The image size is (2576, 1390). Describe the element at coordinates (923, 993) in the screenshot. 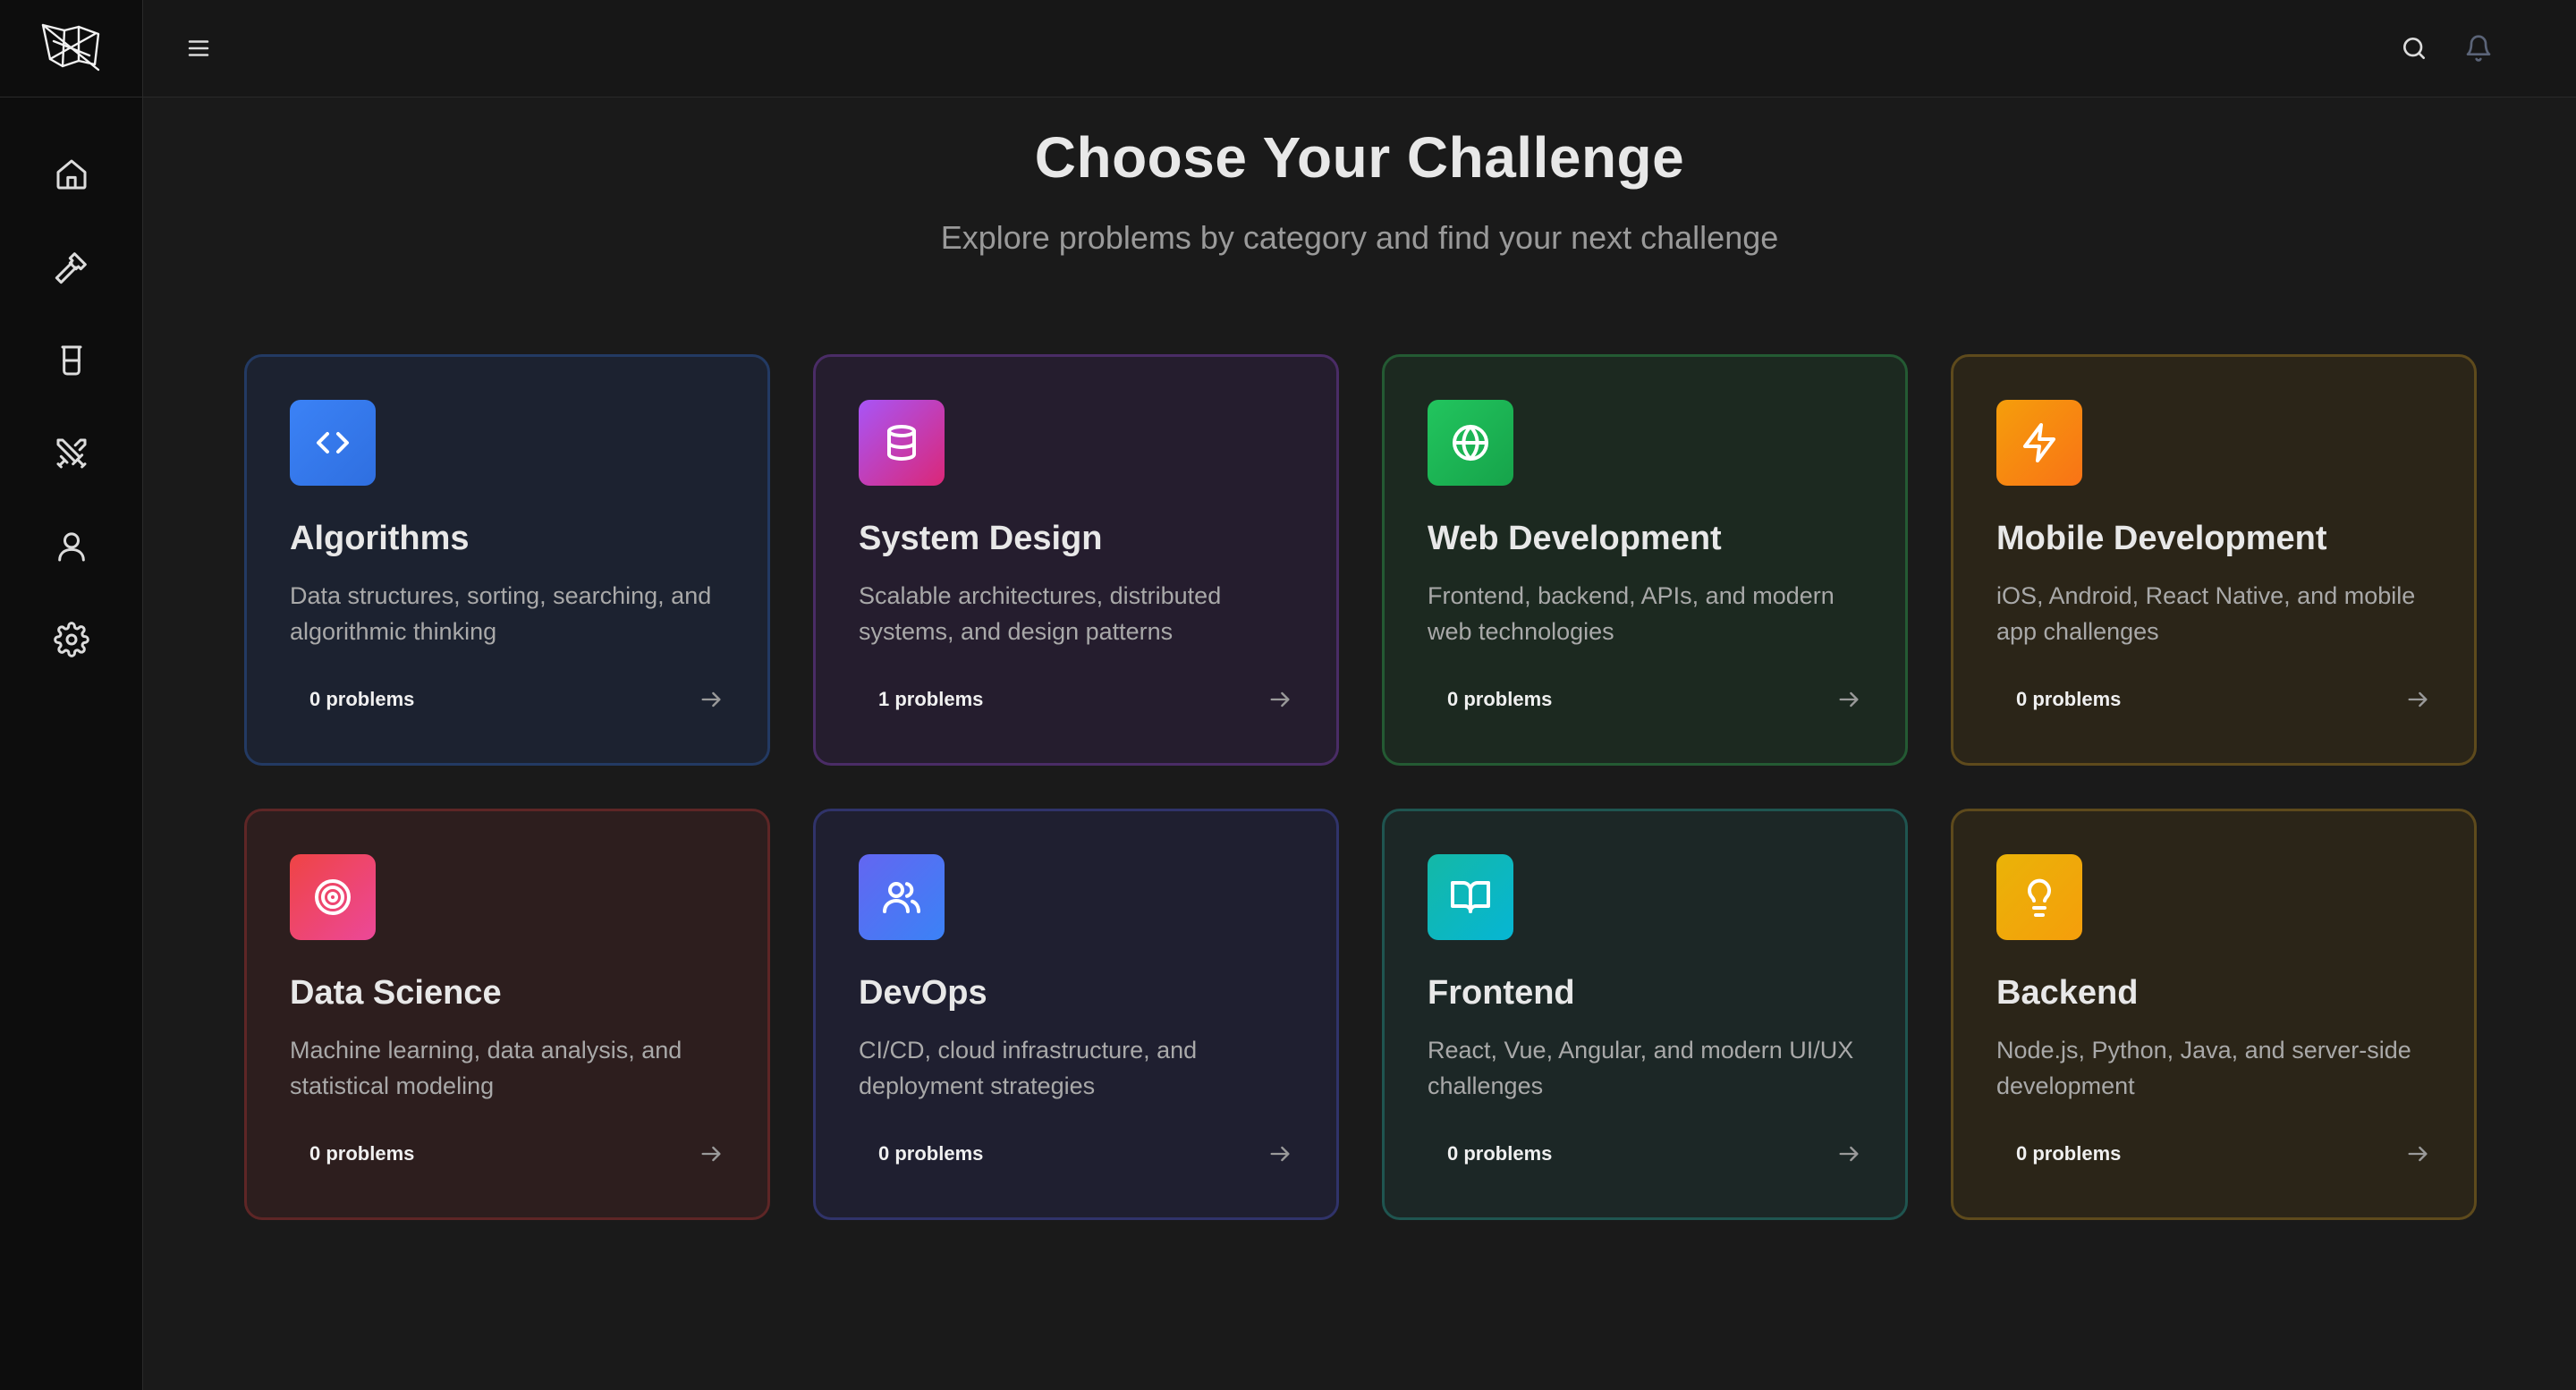

I see `card-title: DevOps` at that location.